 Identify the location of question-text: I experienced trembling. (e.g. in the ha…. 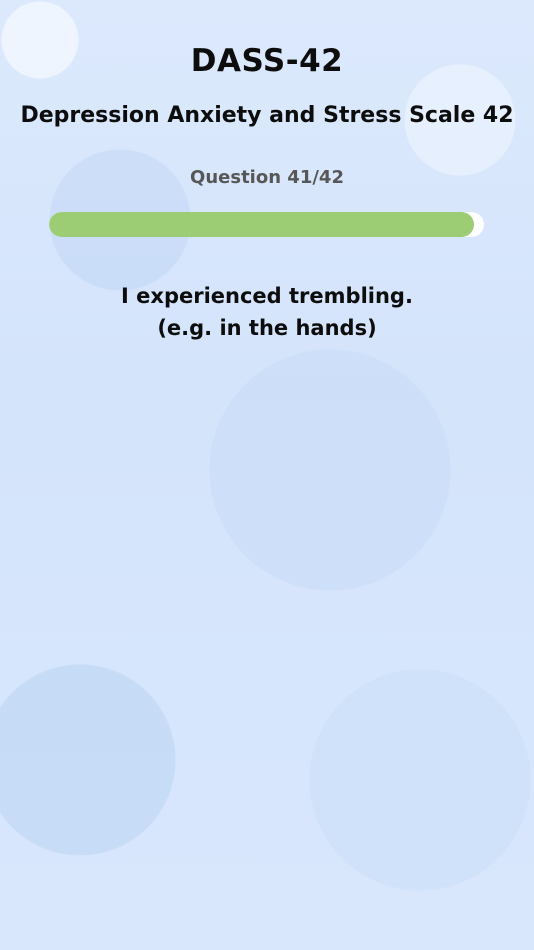
(267, 312).